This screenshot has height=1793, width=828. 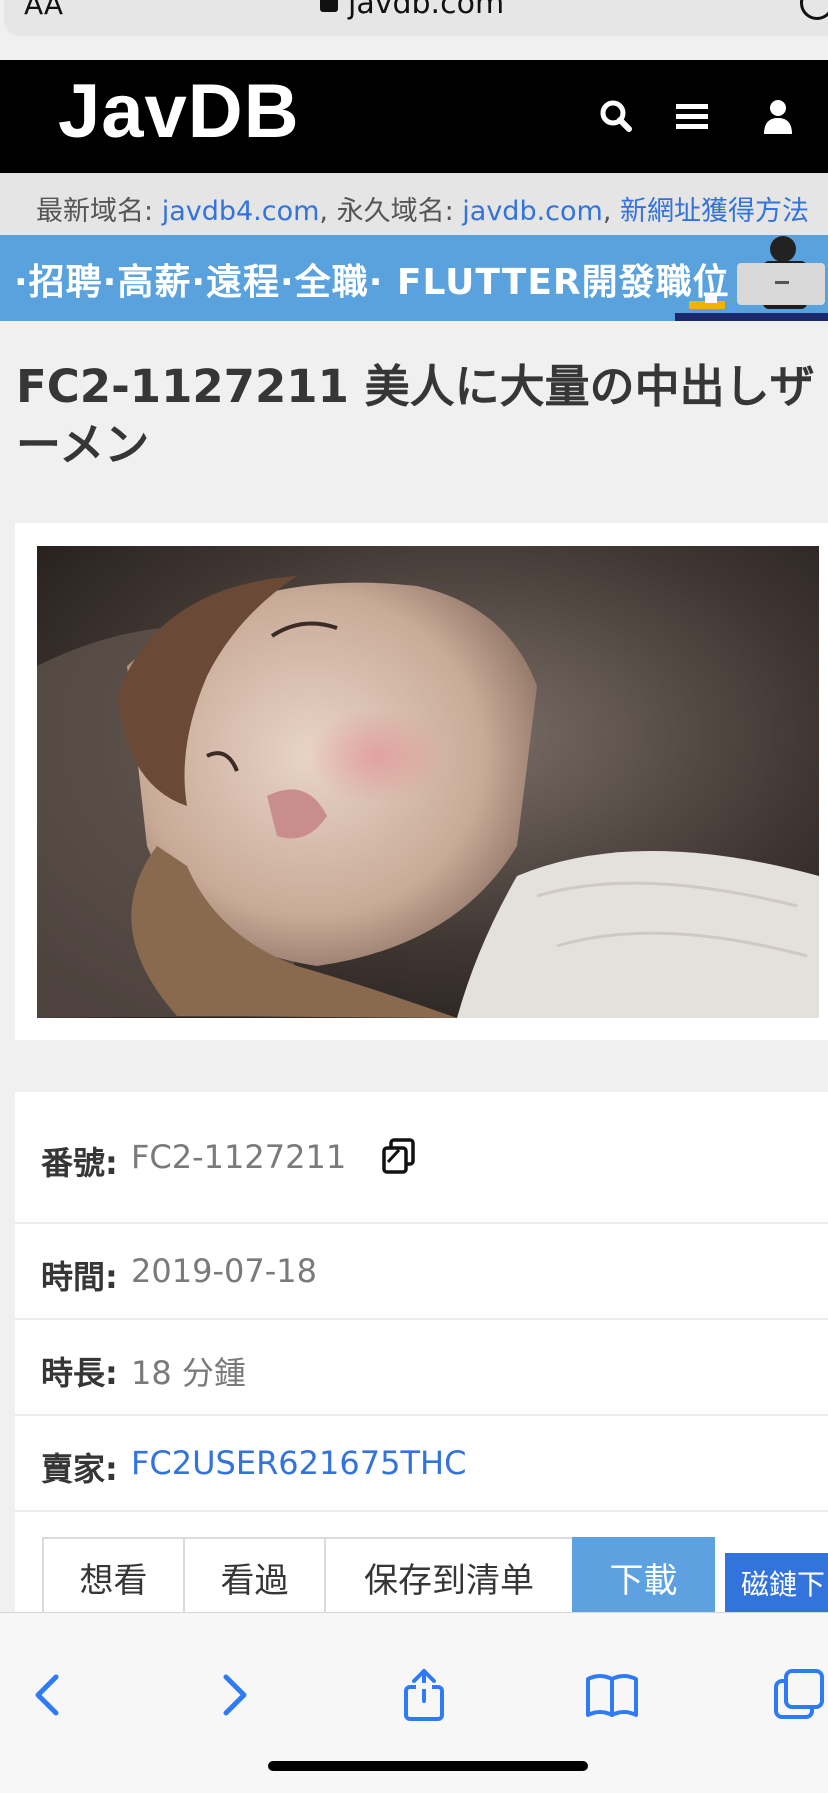 What do you see at coordinates (79, 1373) in the screenshot?
I see `duration-label: 時長:` at bounding box center [79, 1373].